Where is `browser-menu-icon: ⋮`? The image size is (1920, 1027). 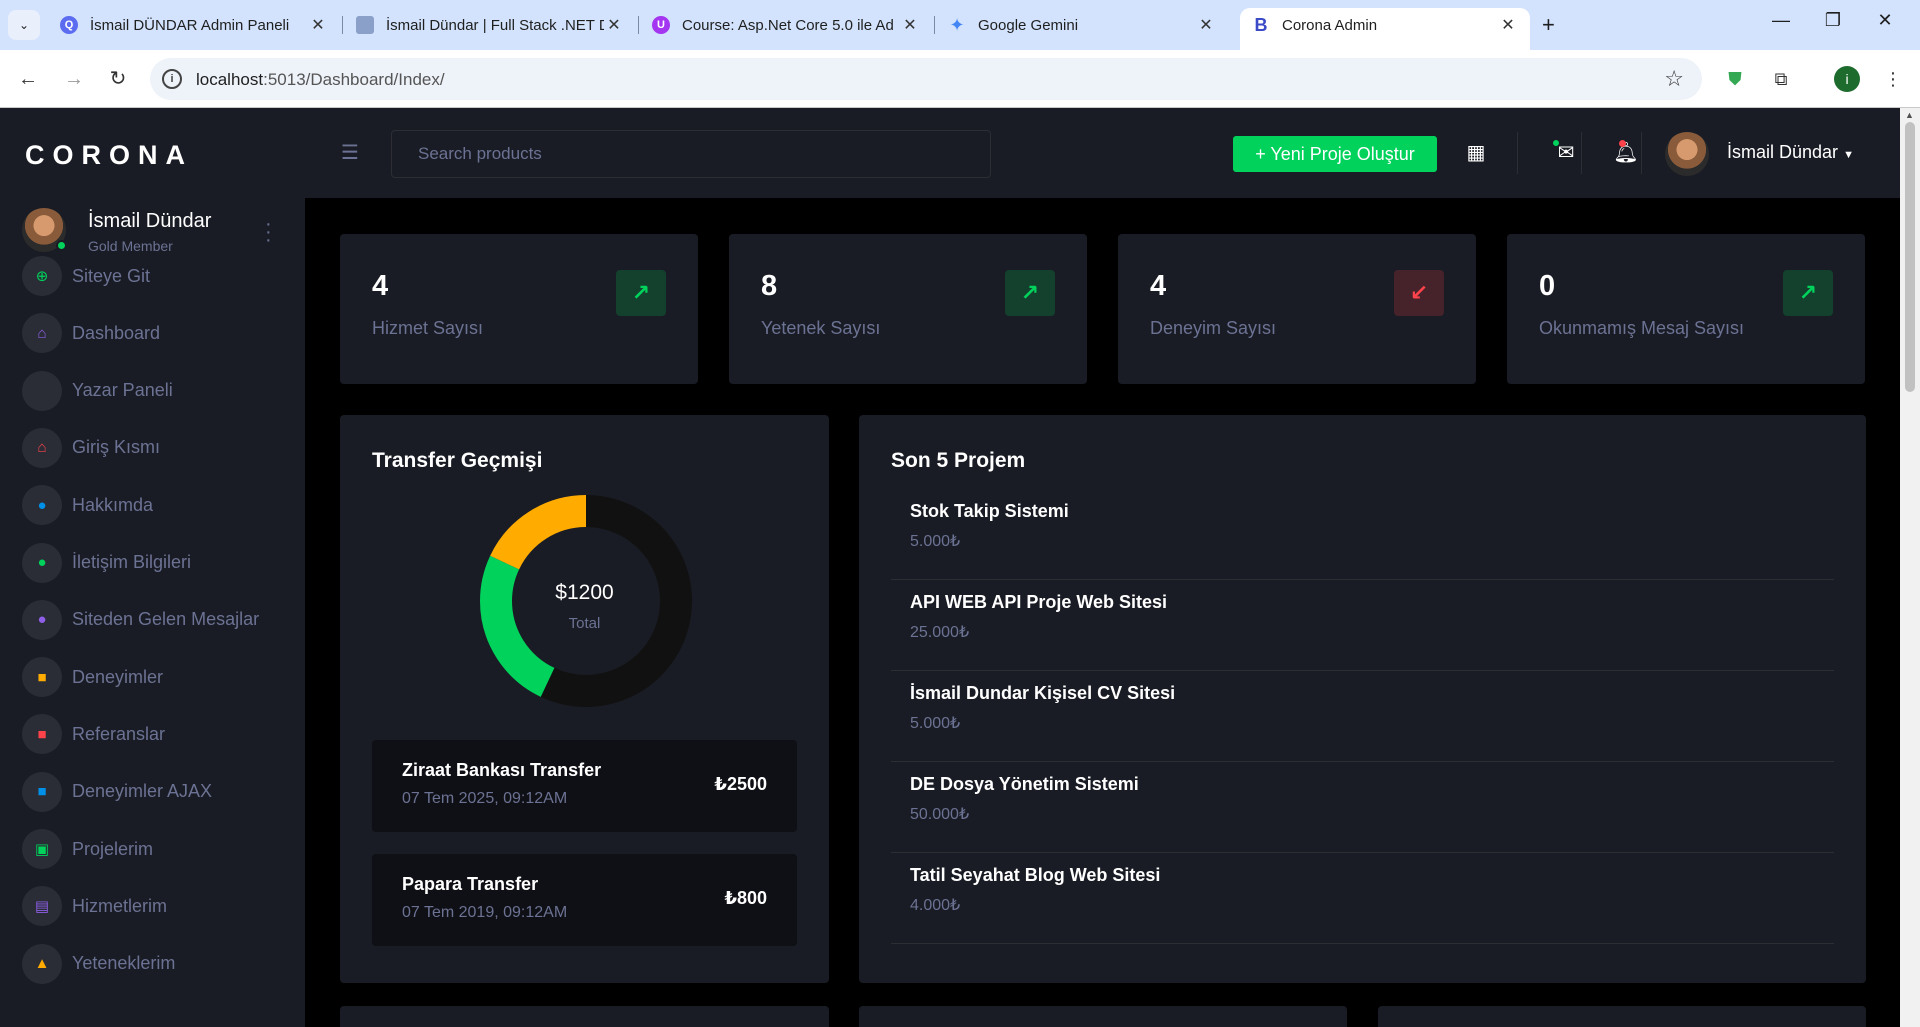
browser-menu-icon: ⋮ is located at coordinates (1893, 79).